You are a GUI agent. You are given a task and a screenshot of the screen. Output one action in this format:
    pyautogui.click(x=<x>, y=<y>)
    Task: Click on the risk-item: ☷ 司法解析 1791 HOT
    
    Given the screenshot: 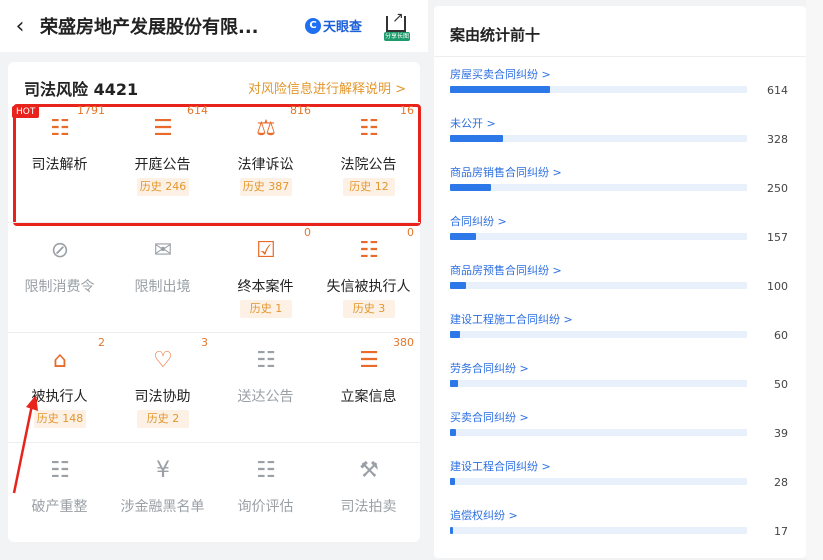 What is the action you would take?
    pyautogui.click(x=59, y=159)
    